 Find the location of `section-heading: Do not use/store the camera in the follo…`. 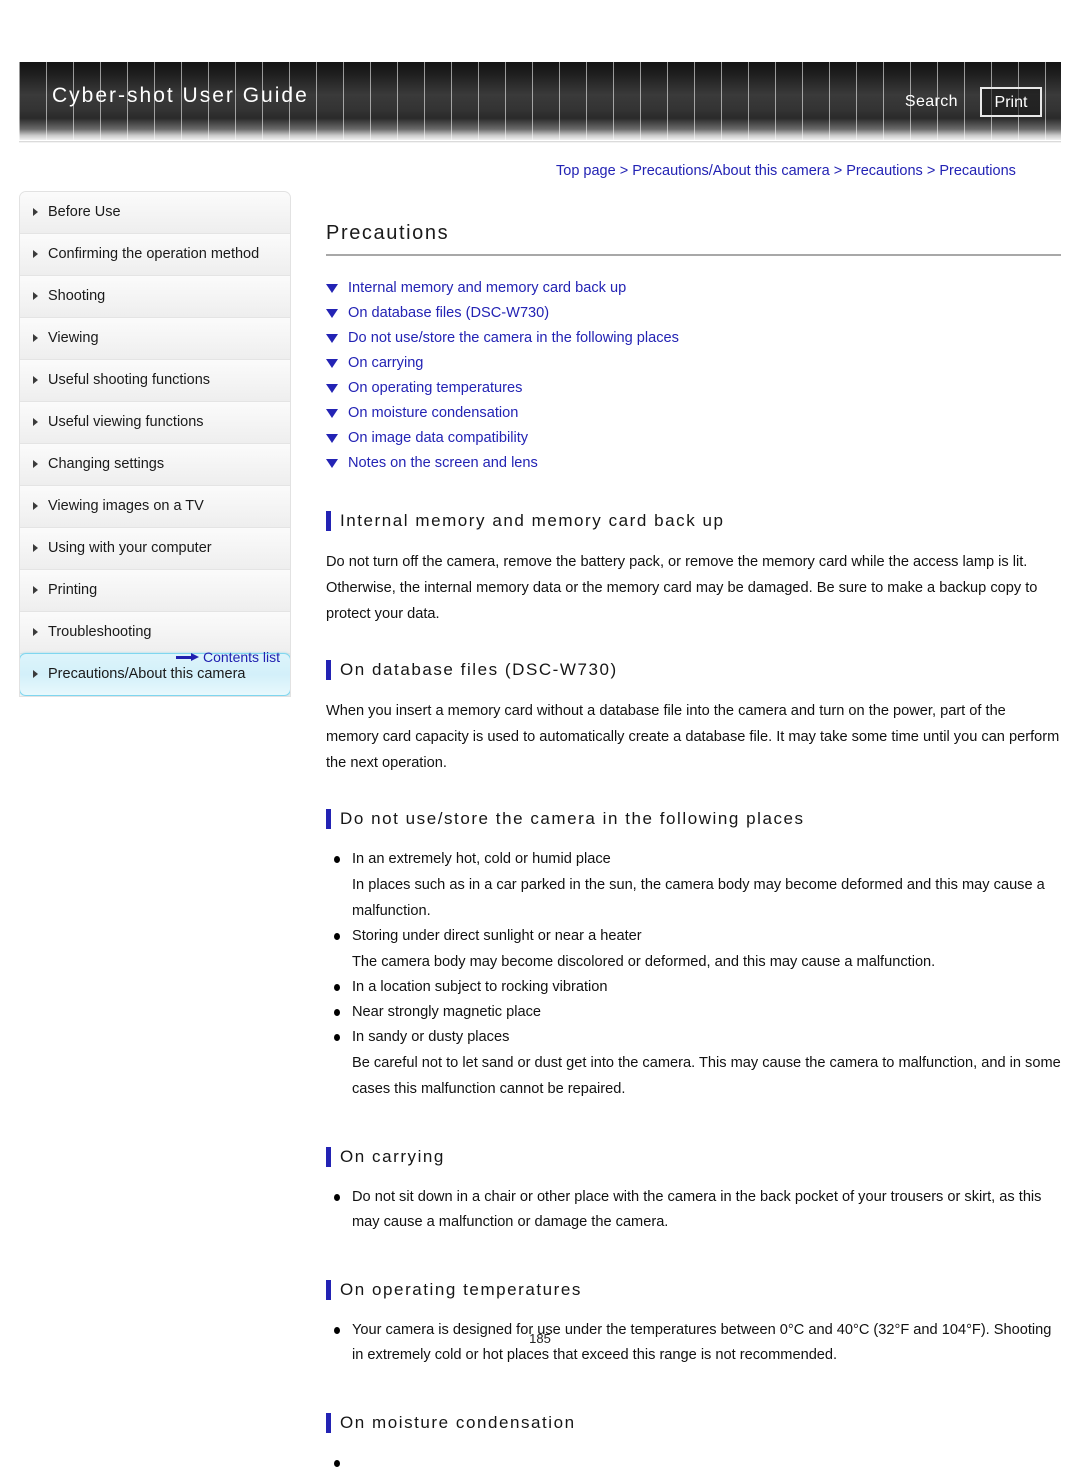

section-heading: Do not use/store the camera in the follo… is located at coordinates (693, 819).